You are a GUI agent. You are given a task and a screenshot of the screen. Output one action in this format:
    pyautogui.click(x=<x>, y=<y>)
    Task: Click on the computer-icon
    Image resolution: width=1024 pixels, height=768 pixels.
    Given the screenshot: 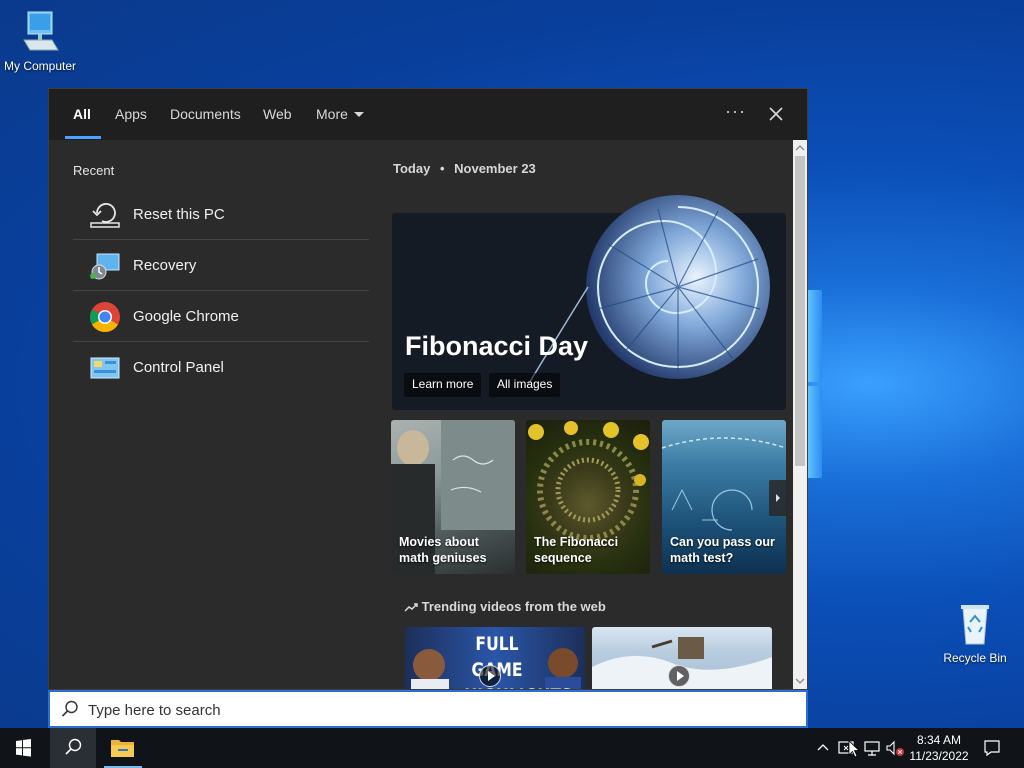 What is the action you would take?
    pyautogui.click(x=41, y=31)
    